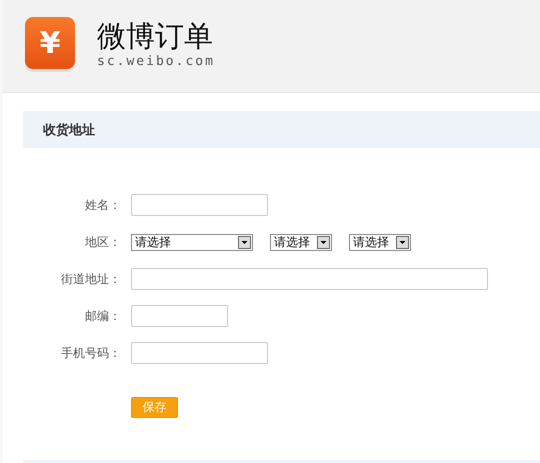 This screenshot has height=463, width=540. What do you see at coordinates (102, 242) in the screenshot?
I see `field-label: 地区：` at bounding box center [102, 242].